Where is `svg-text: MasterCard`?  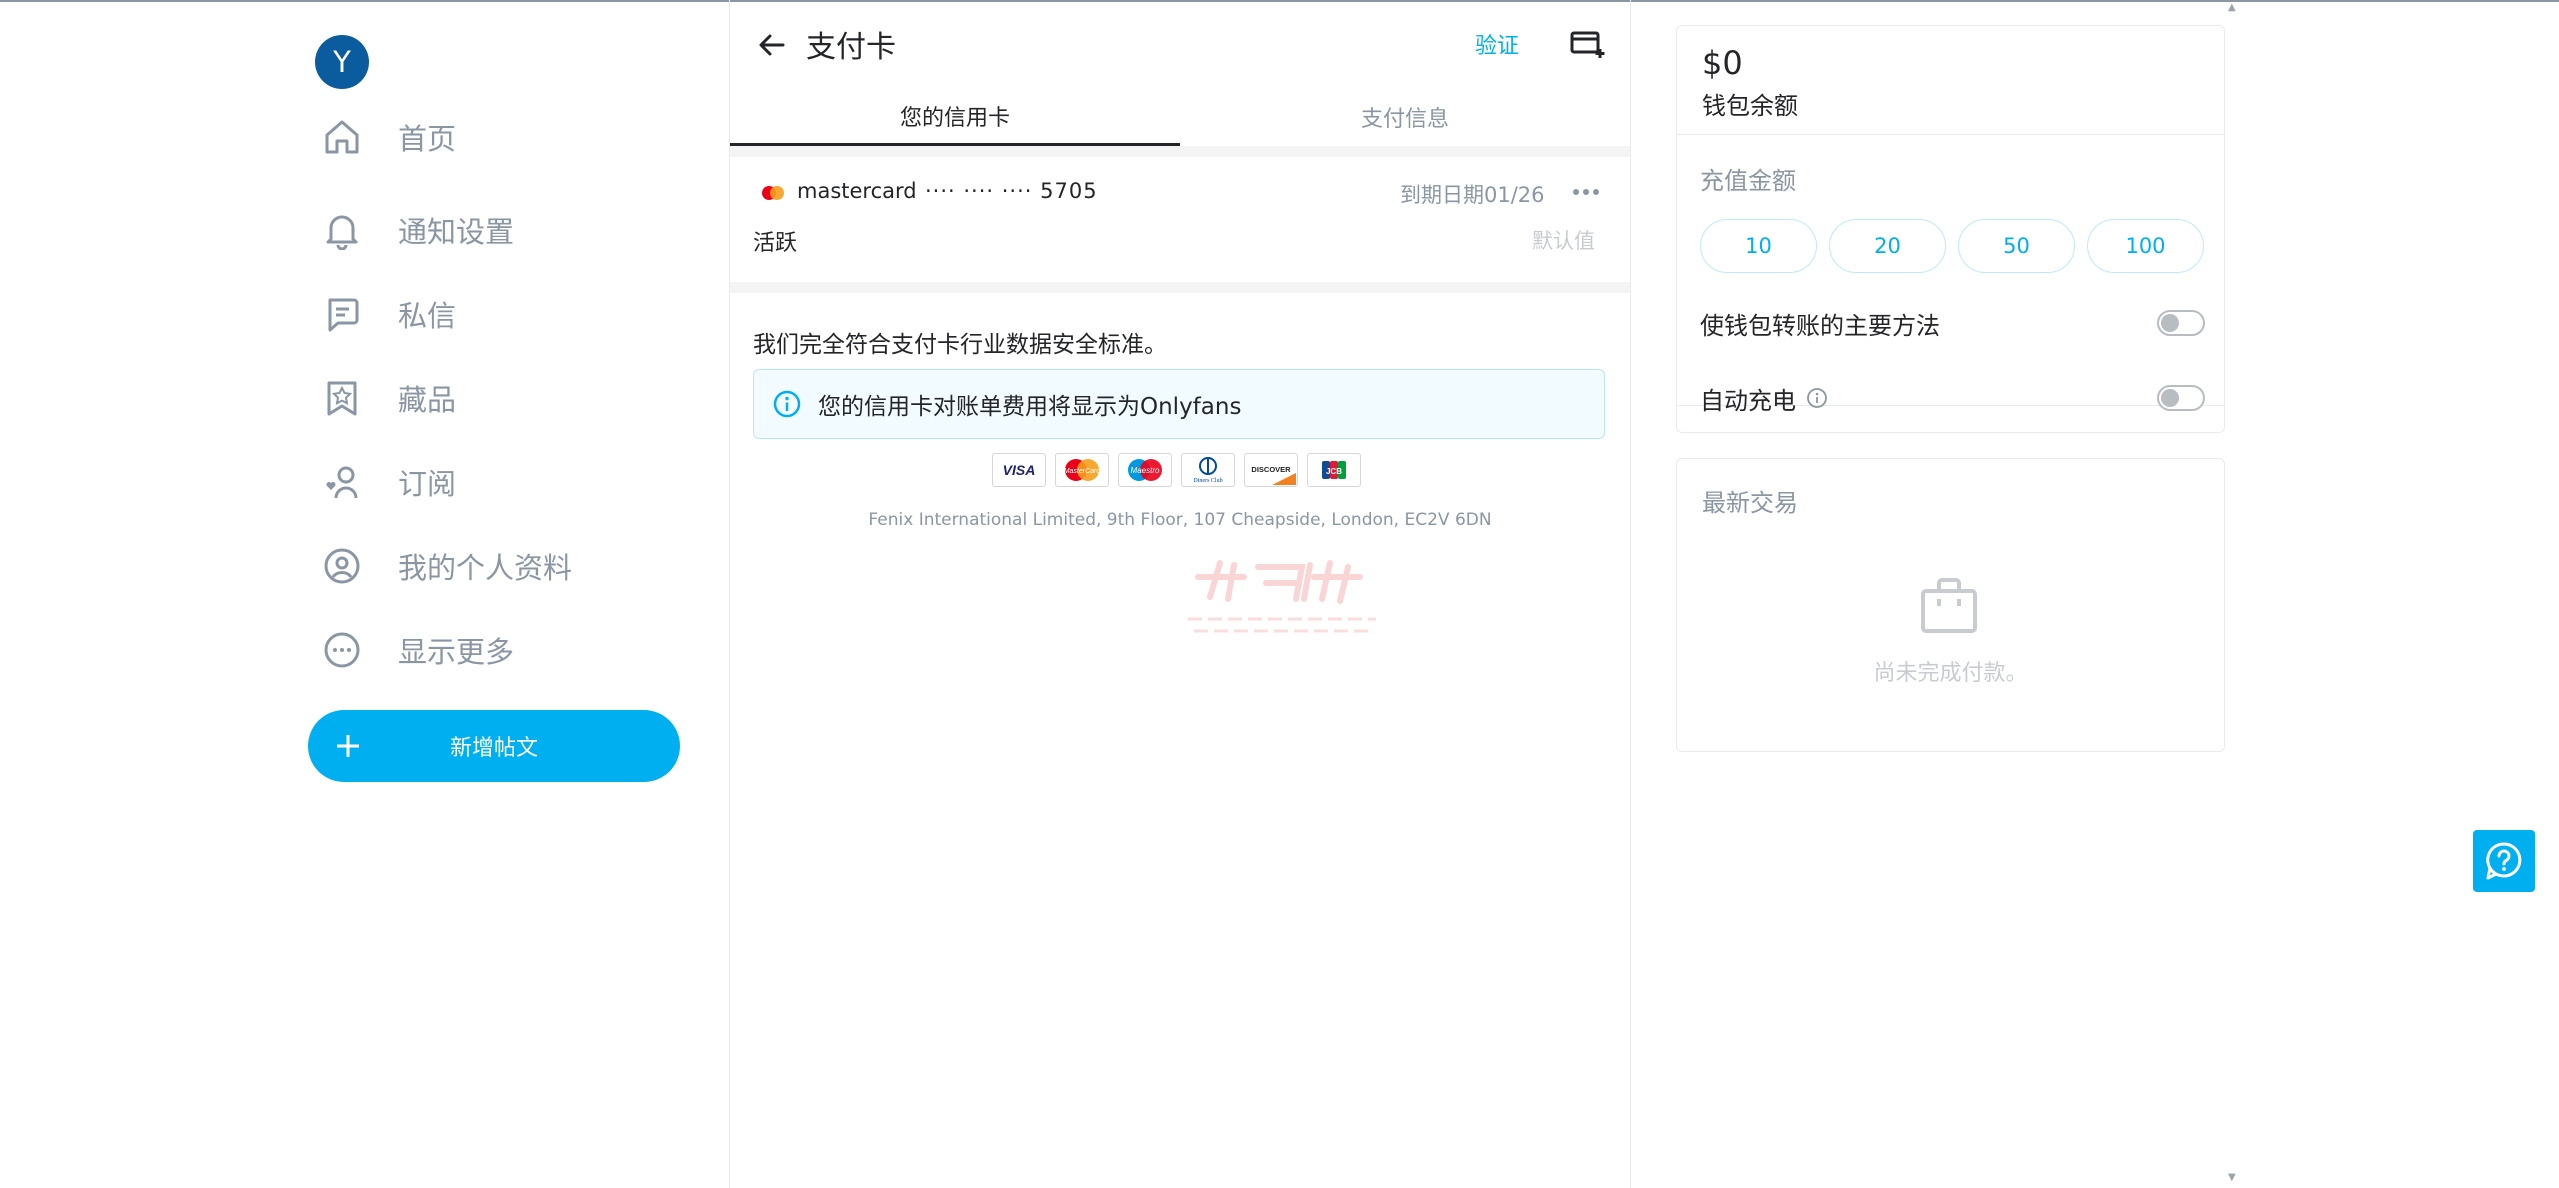
svg-text: MasterCard is located at coordinates (1083, 471).